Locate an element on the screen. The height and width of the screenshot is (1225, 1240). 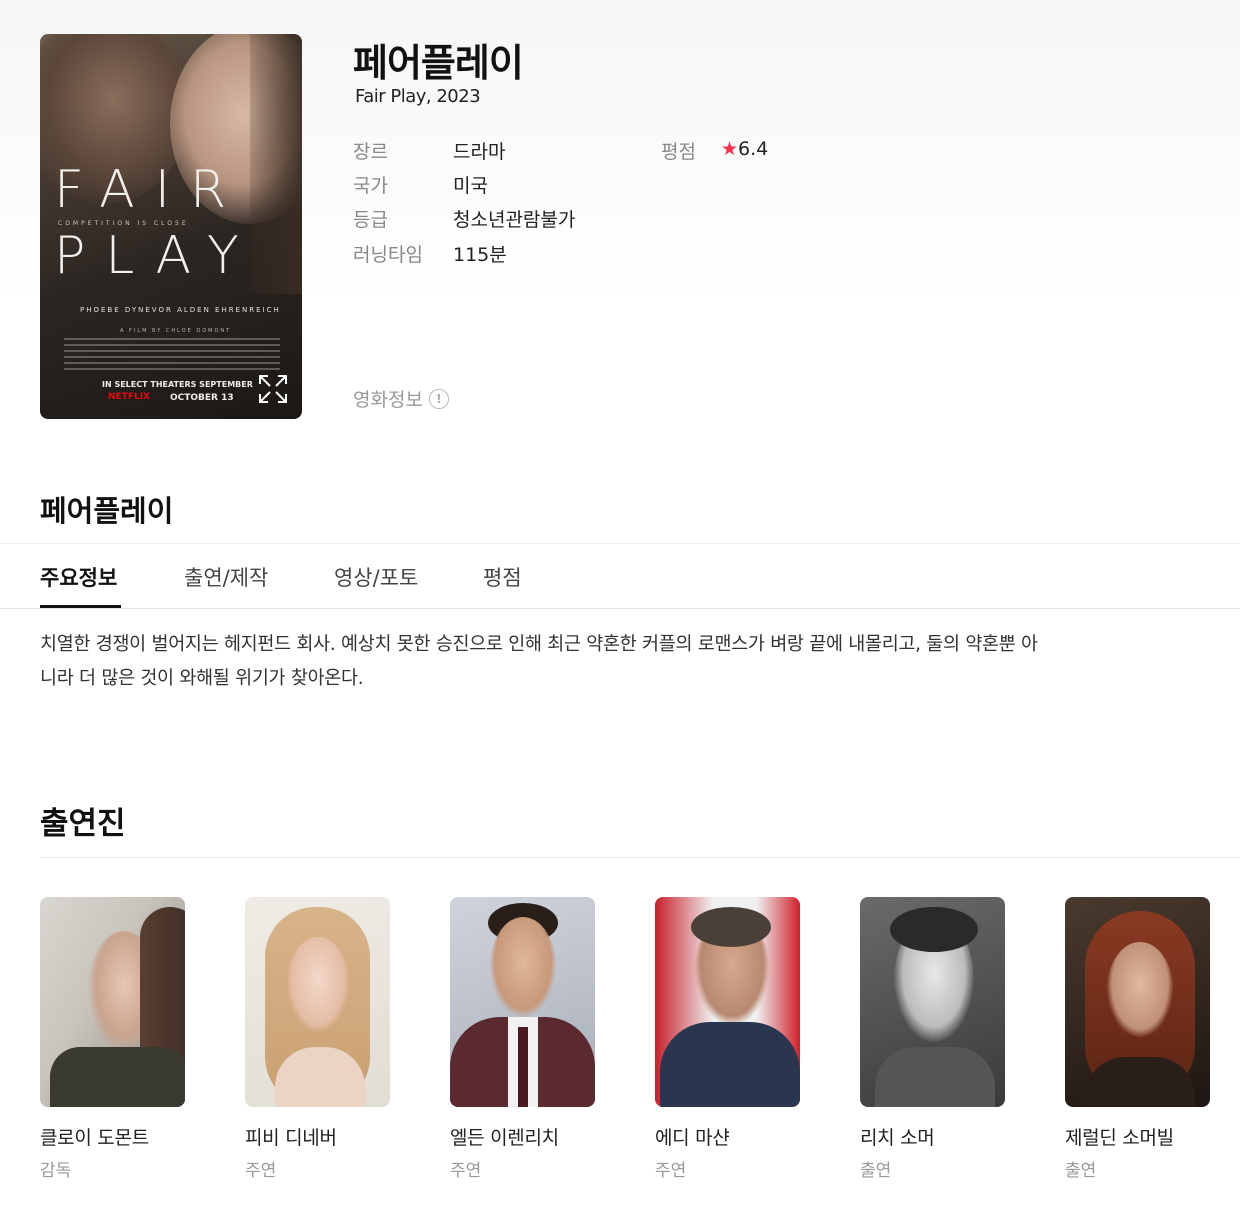
cast-name: 리치 소머 is located at coordinates (897, 1138).